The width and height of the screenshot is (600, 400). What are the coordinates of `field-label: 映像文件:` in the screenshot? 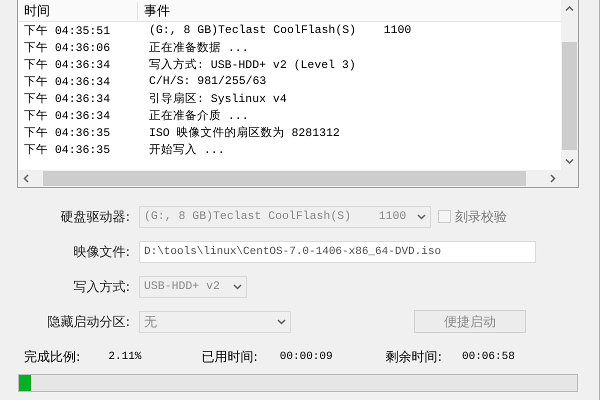 It's located at (101, 252).